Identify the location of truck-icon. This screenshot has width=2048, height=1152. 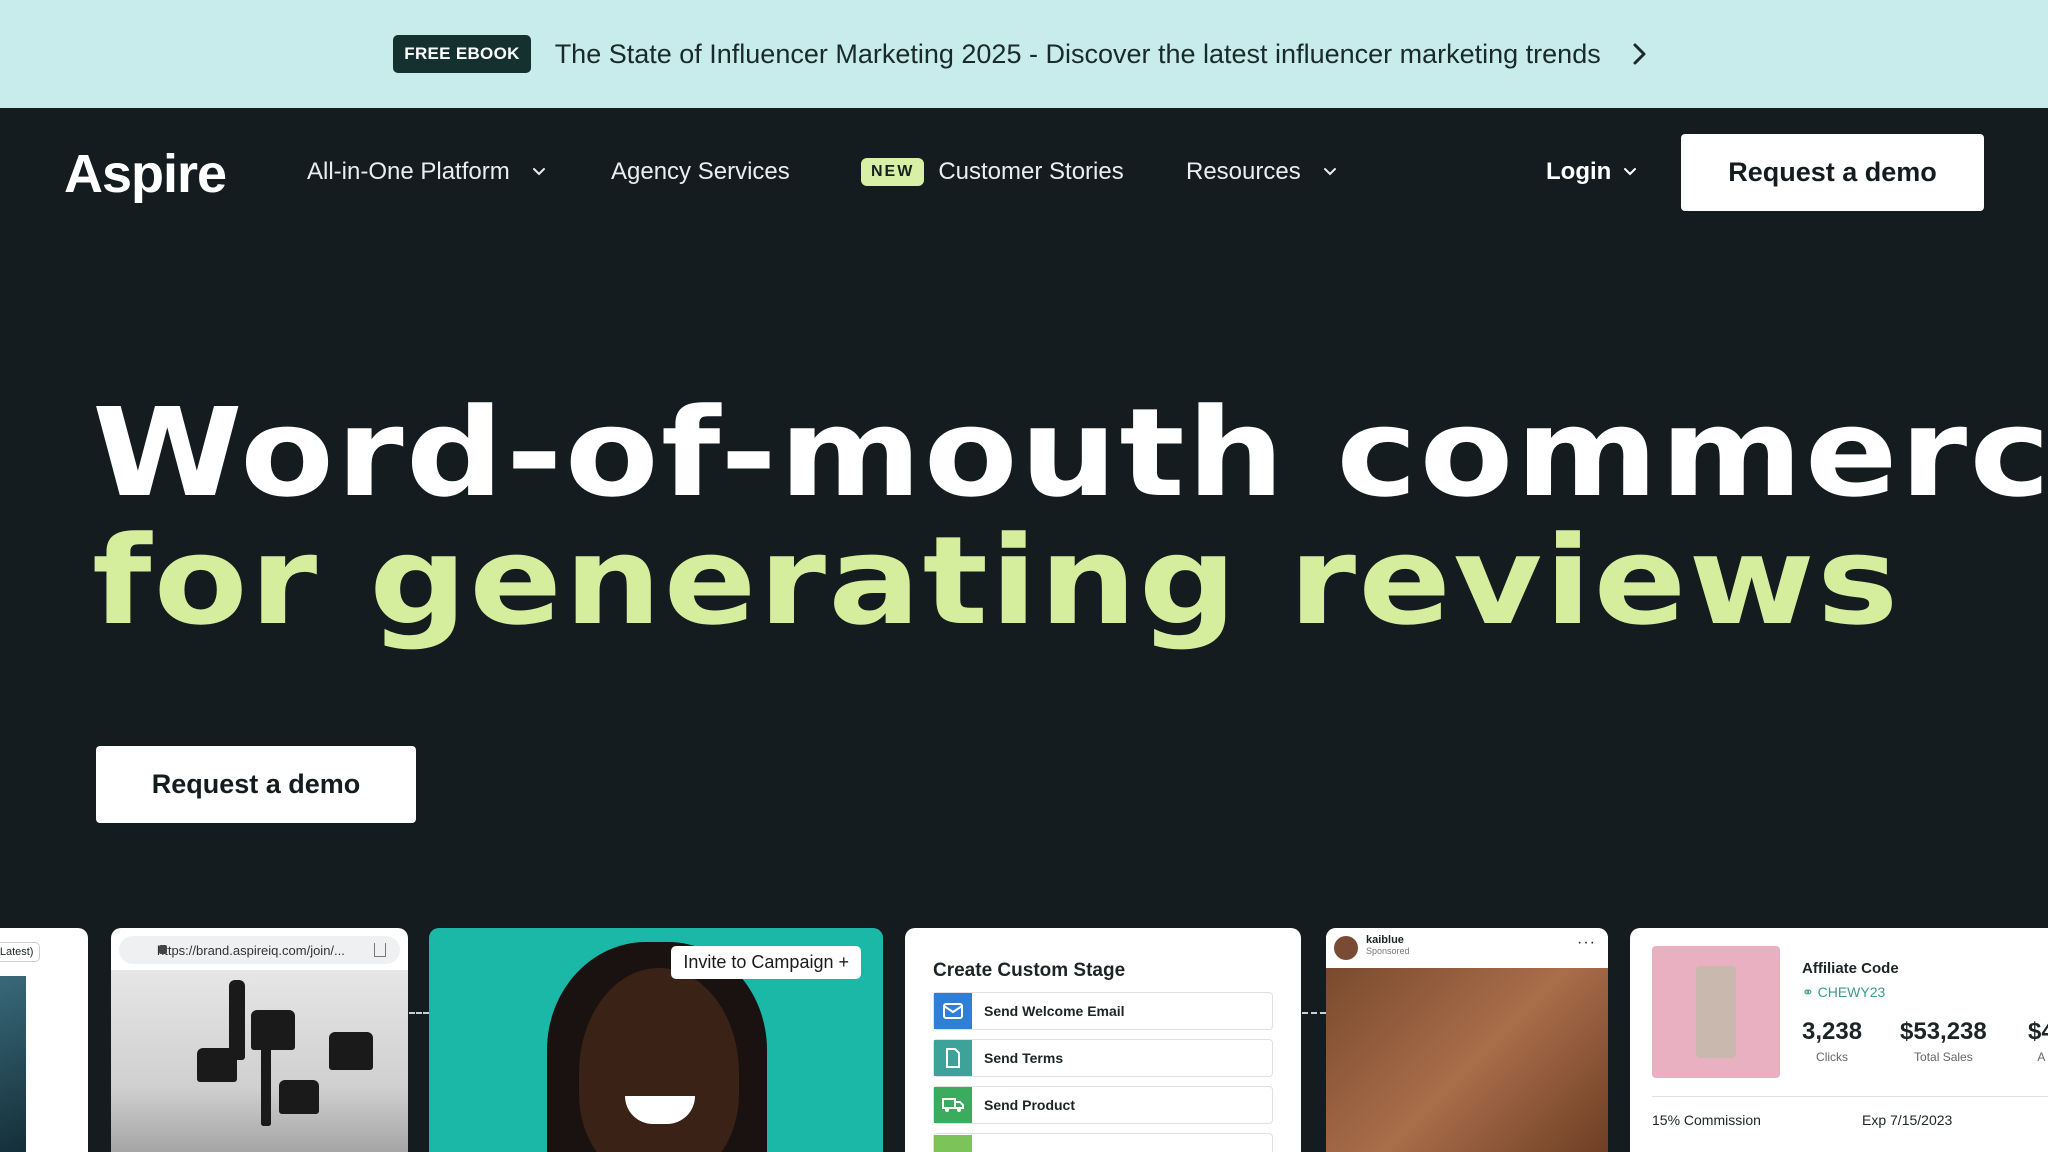
(953, 1105).